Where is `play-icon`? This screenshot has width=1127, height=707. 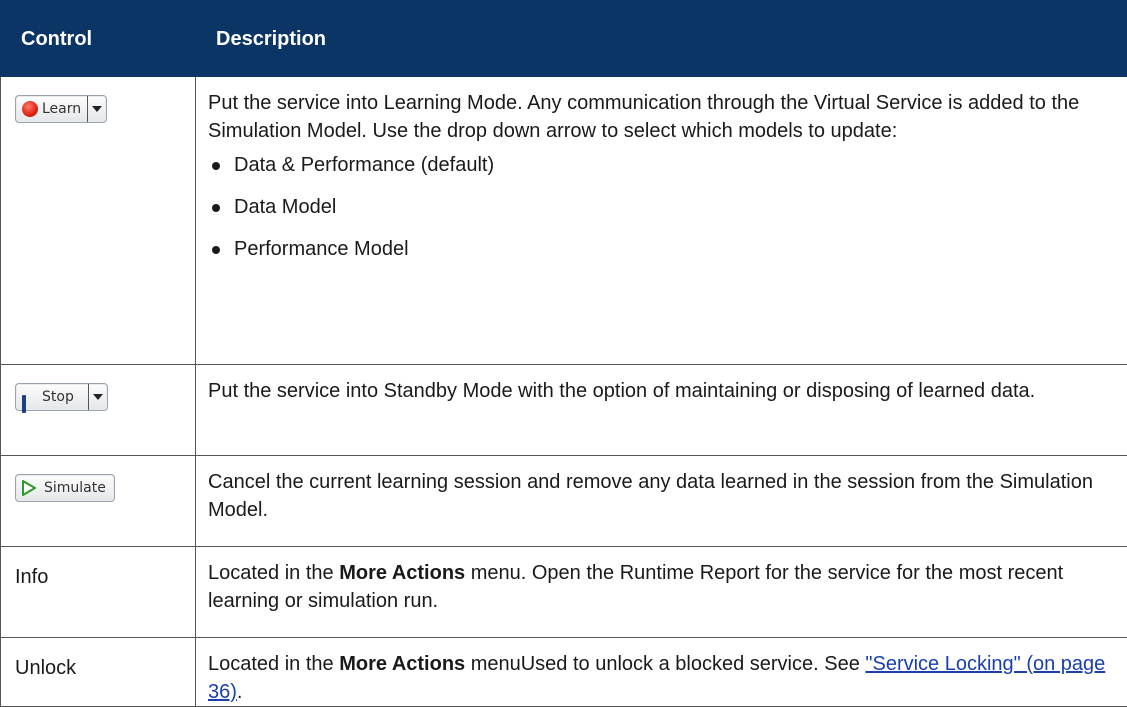
play-icon is located at coordinates (29, 488).